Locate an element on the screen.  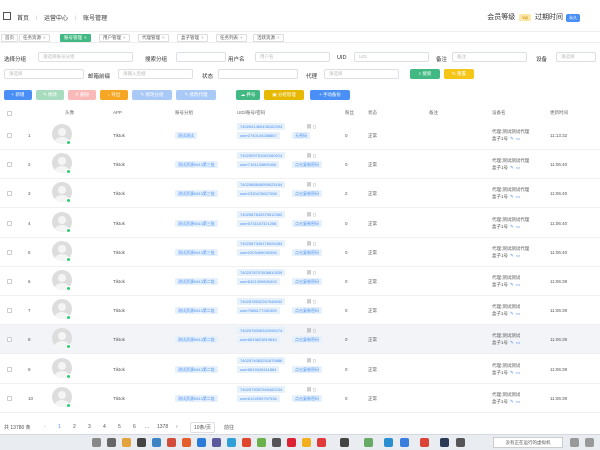
vscode-icon is located at coordinates (201, 442).